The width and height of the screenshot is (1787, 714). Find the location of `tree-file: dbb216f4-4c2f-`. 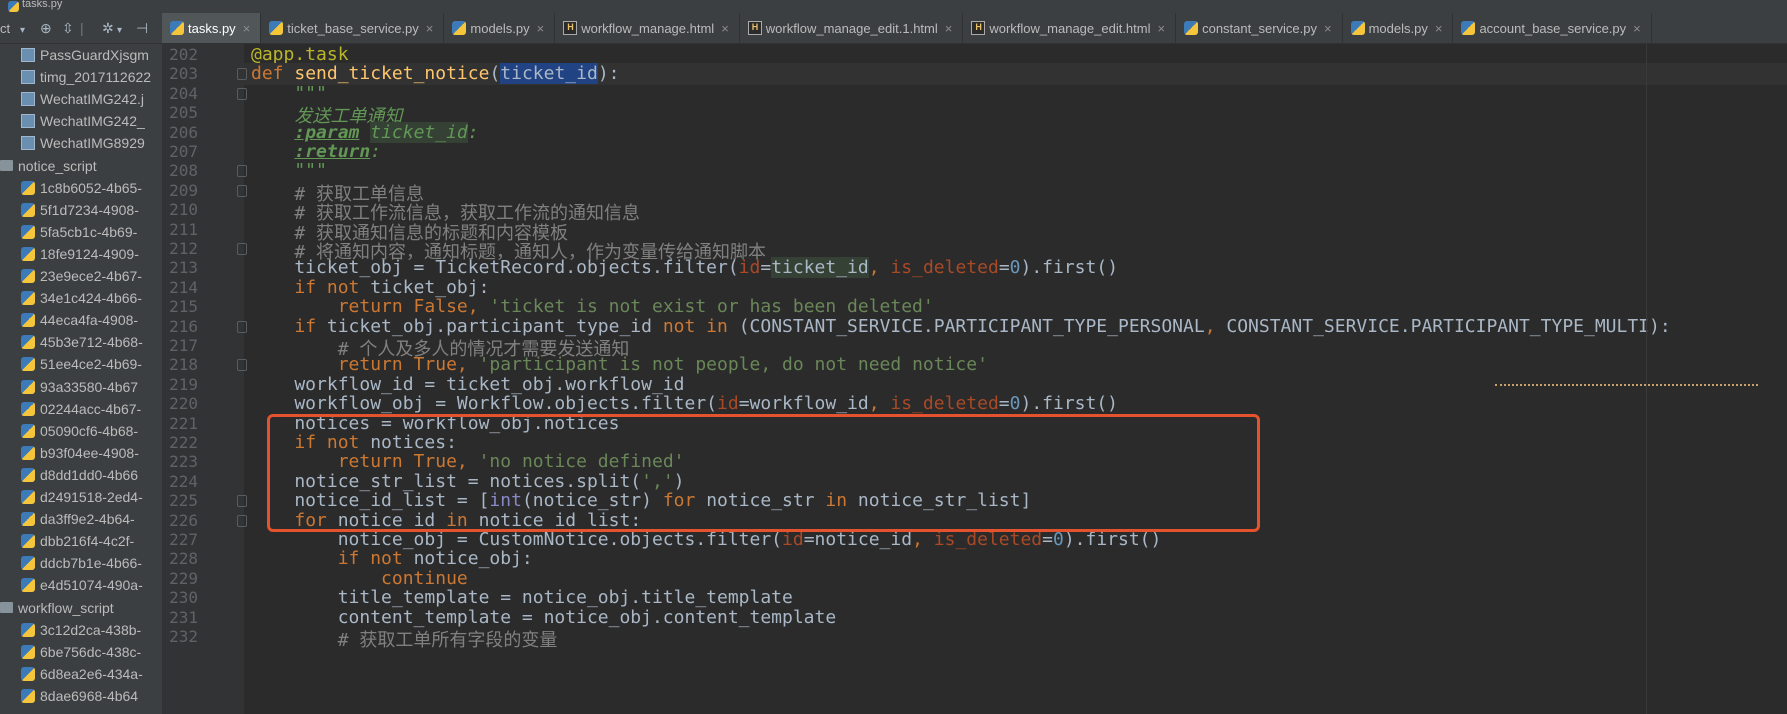

tree-file: dbb216f4-4c2f- is located at coordinates (77, 541).